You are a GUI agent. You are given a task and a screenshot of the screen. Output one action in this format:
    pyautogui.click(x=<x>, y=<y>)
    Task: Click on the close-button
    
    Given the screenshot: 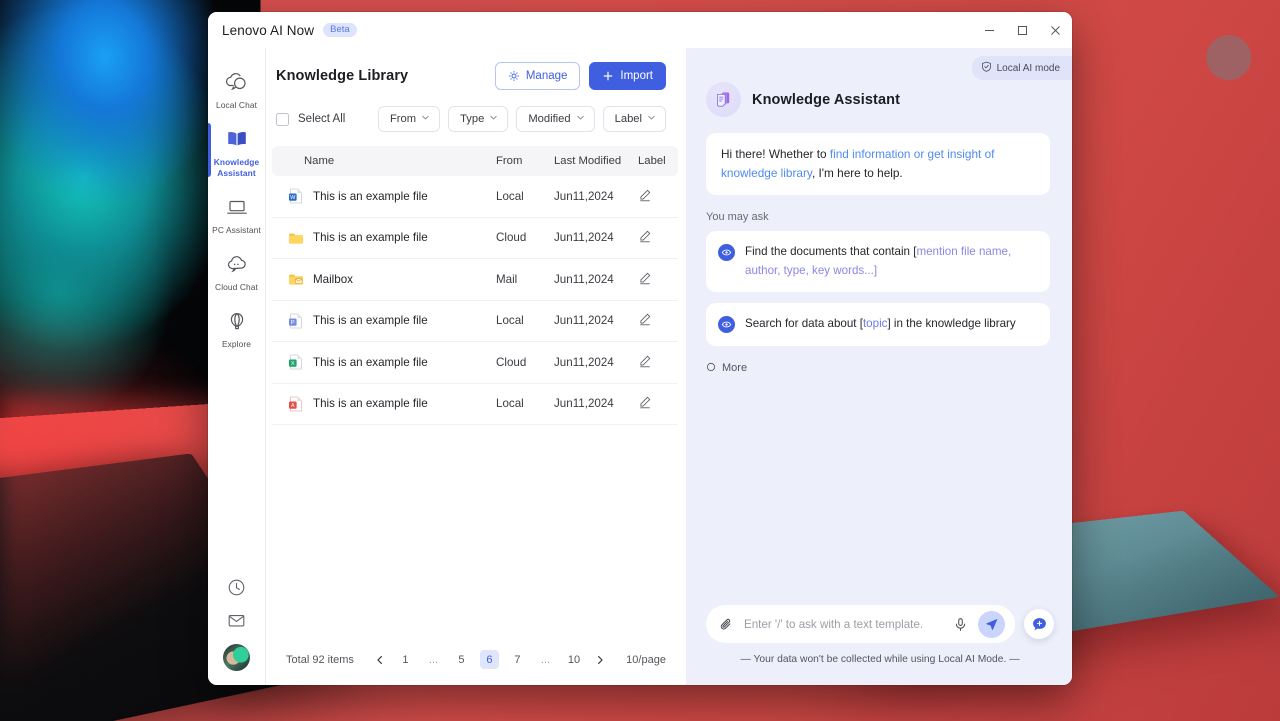 What is the action you would take?
    pyautogui.click(x=1055, y=30)
    